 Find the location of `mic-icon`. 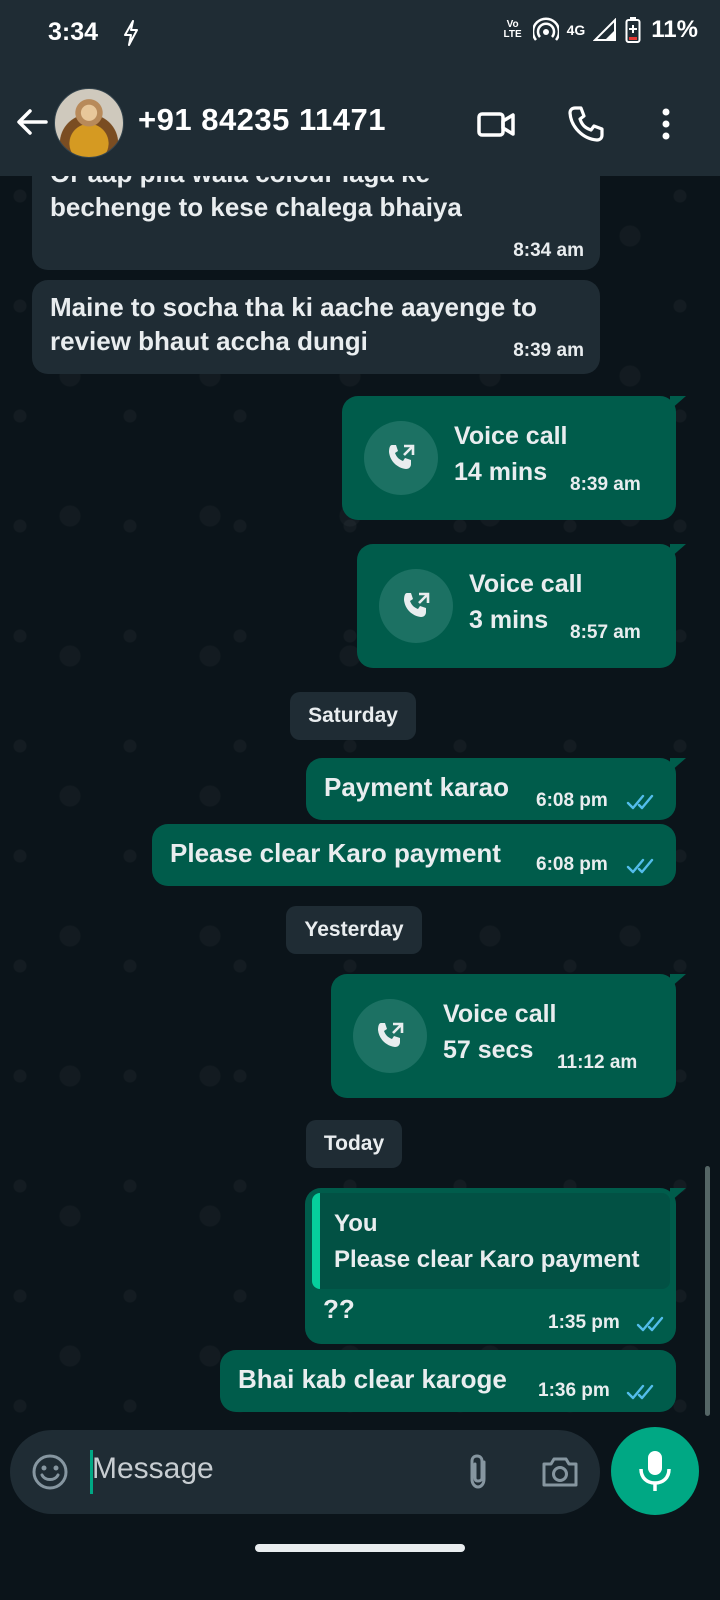

mic-icon is located at coordinates (655, 1471).